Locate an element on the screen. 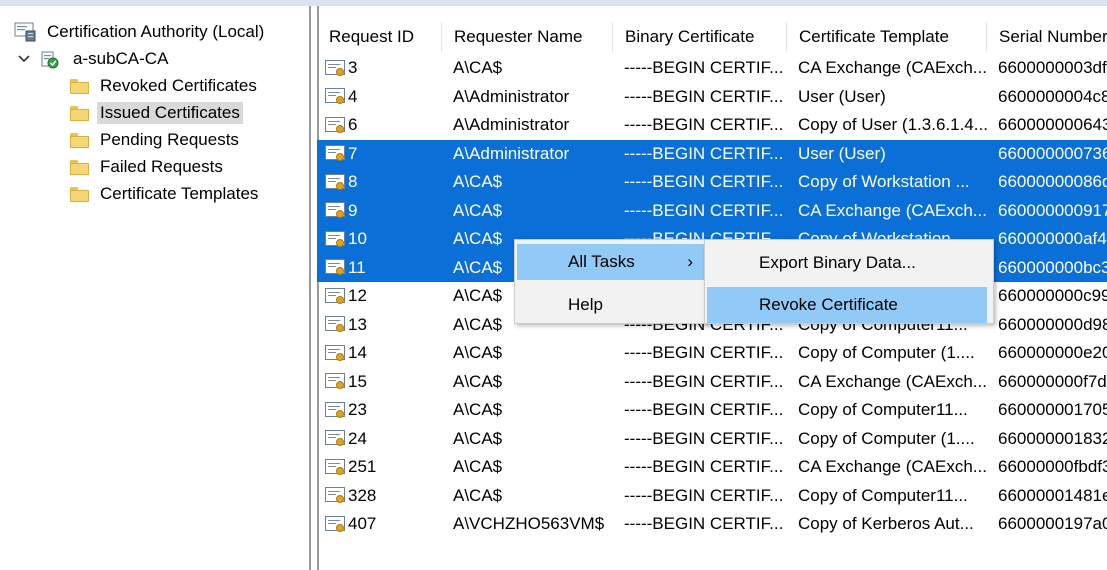 The height and width of the screenshot is (570, 1107). cell-serial-number: 660000000c999 is located at coordinates (1052, 296).